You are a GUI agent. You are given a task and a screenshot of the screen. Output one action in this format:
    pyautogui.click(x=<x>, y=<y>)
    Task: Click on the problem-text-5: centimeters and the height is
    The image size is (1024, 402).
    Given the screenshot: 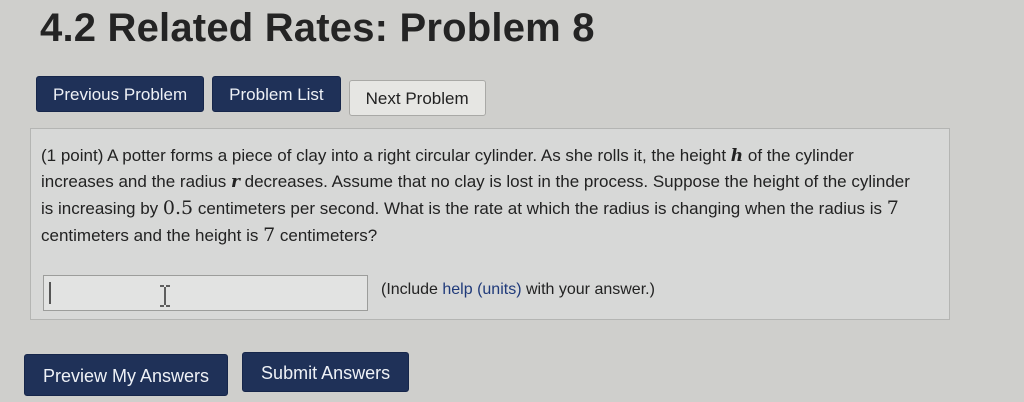 What is the action you would take?
    pyautogui.click(x=152, y=235)
    